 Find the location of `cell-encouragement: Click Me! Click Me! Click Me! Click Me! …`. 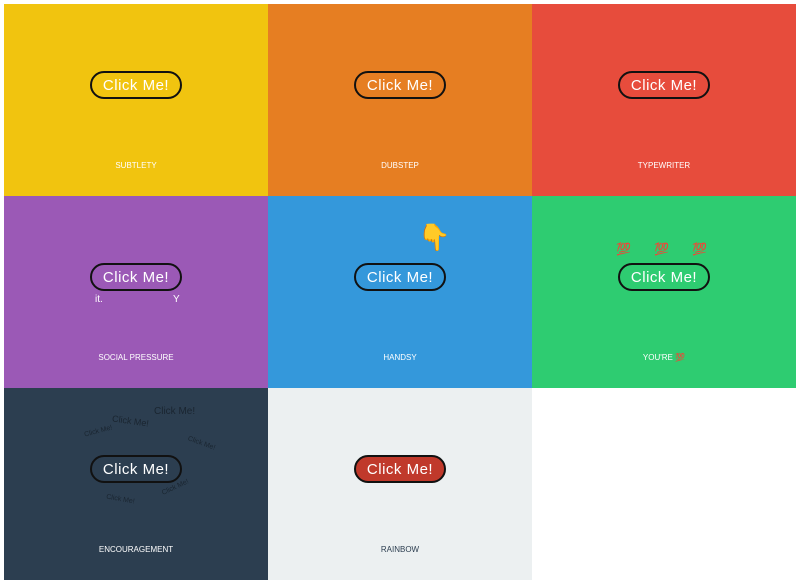

cell-encouragement: Click Me! Click Me! Click Me! Click Me! … is located at coordinates (136, 484).